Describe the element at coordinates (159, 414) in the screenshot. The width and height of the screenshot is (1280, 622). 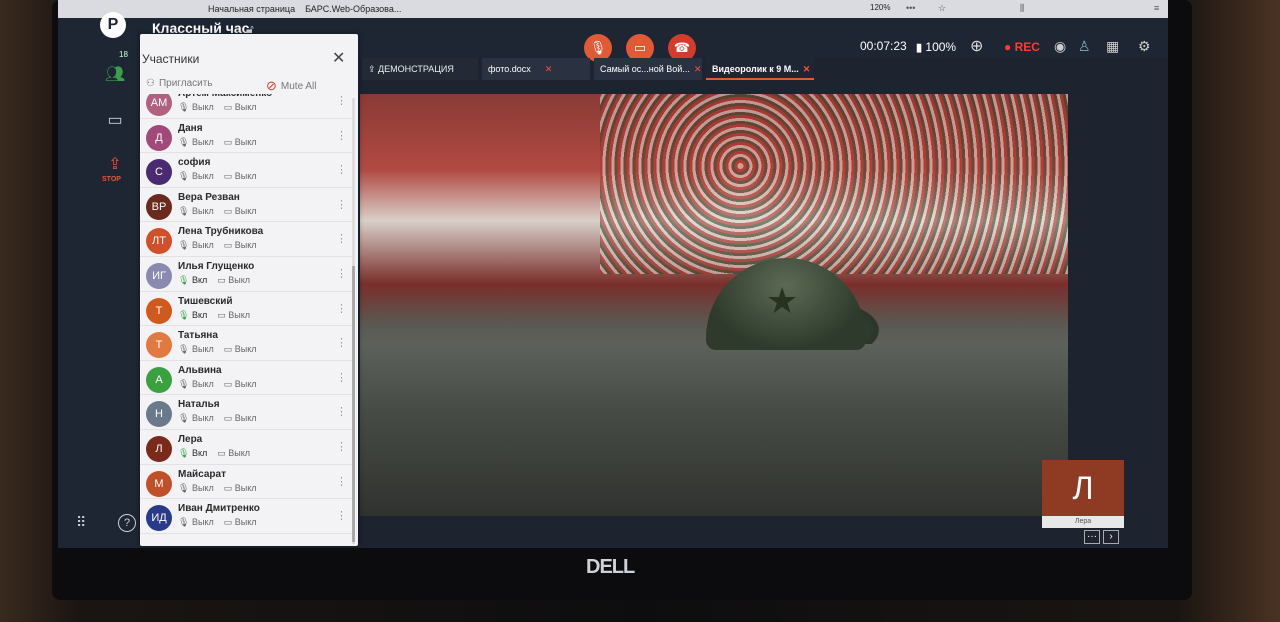
I see `avatar: Н` at that location.